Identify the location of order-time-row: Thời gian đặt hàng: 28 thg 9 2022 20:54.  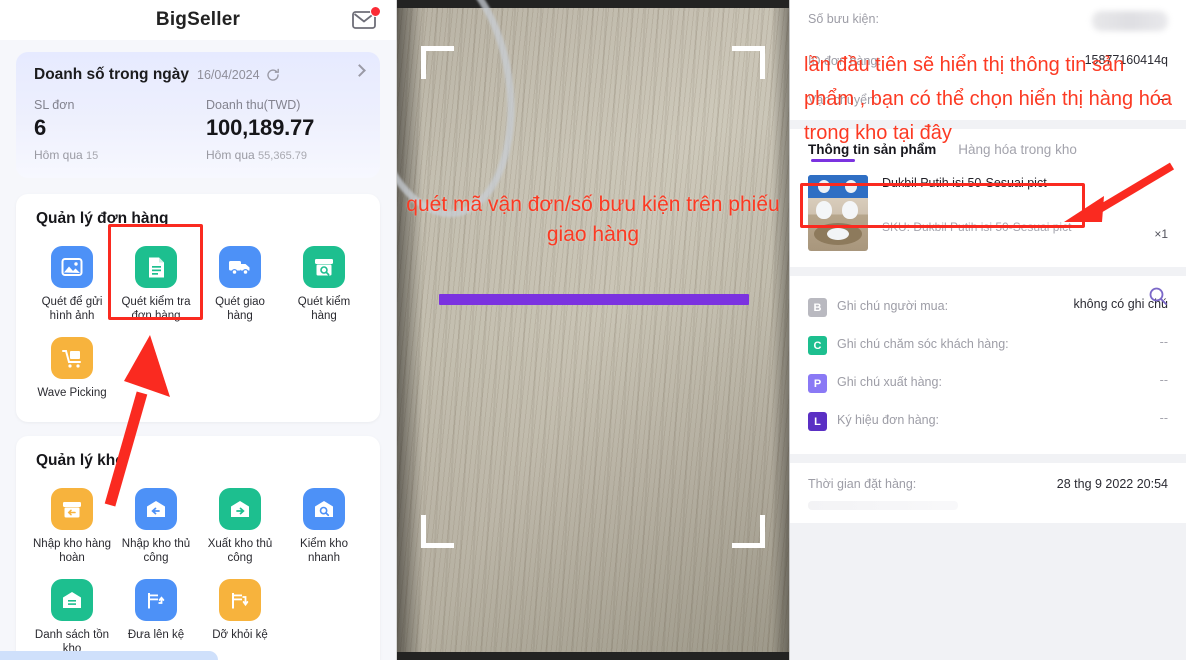
(988, 484).